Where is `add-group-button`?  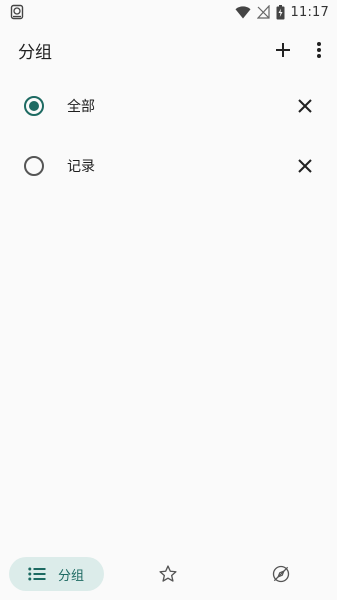 add-group-button is located at coordinates (283, 50).